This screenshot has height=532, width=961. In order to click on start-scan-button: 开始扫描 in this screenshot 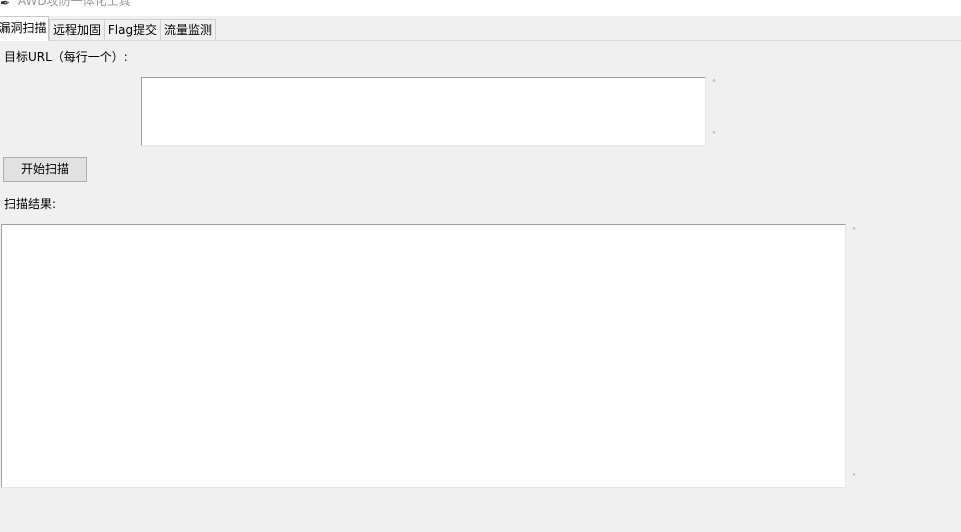, I will do `click(45, 169)`.